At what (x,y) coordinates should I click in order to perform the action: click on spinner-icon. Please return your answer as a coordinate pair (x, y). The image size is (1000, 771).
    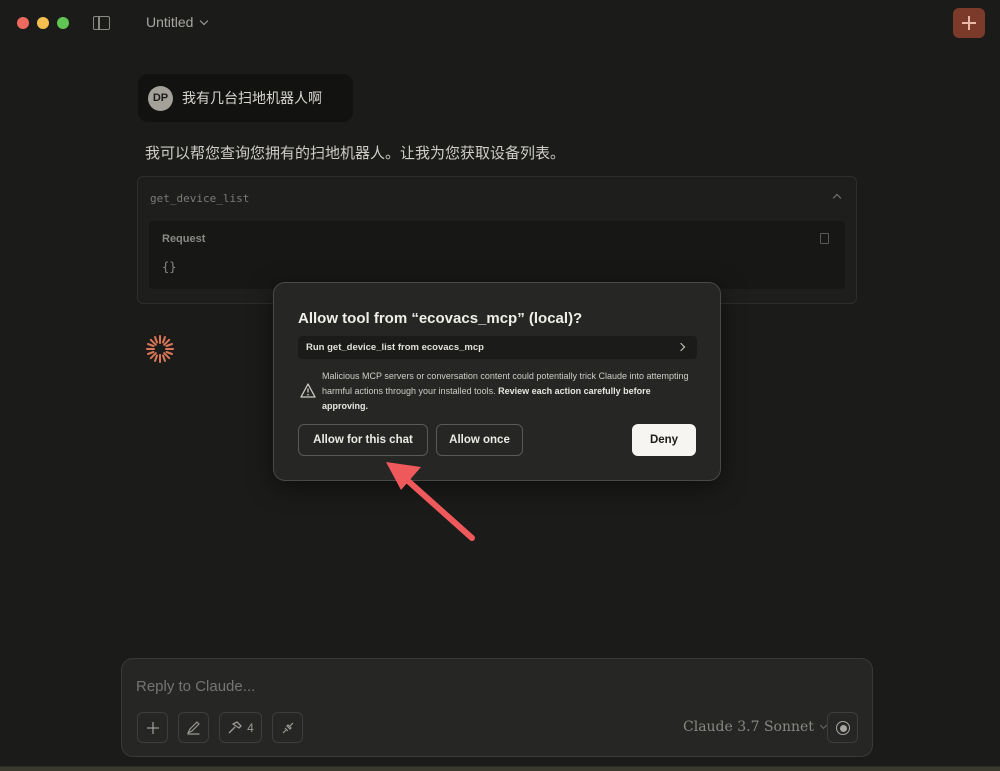
    Looking at the image, I should click on (160, 349).